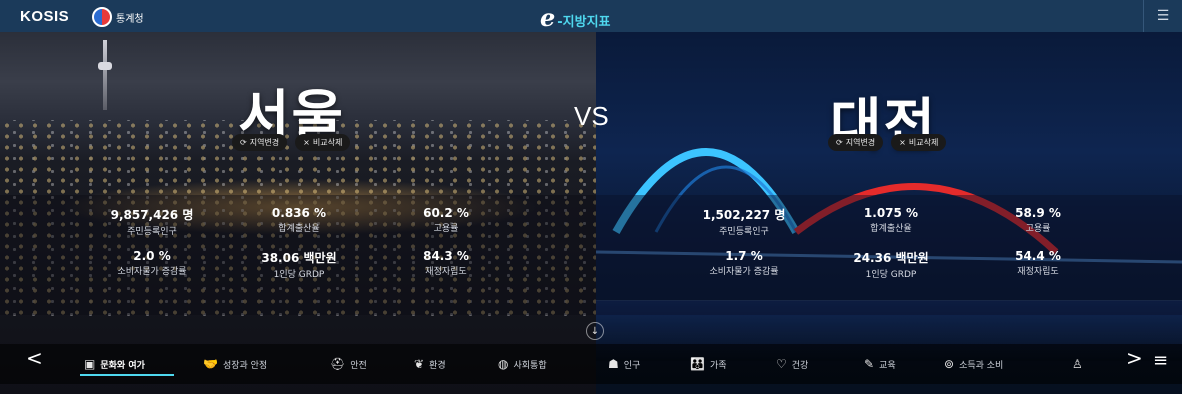  Describe the element at coordinates (744, 215) in the screenshot. I see `stat-value: 1,502,227 명` at that location.